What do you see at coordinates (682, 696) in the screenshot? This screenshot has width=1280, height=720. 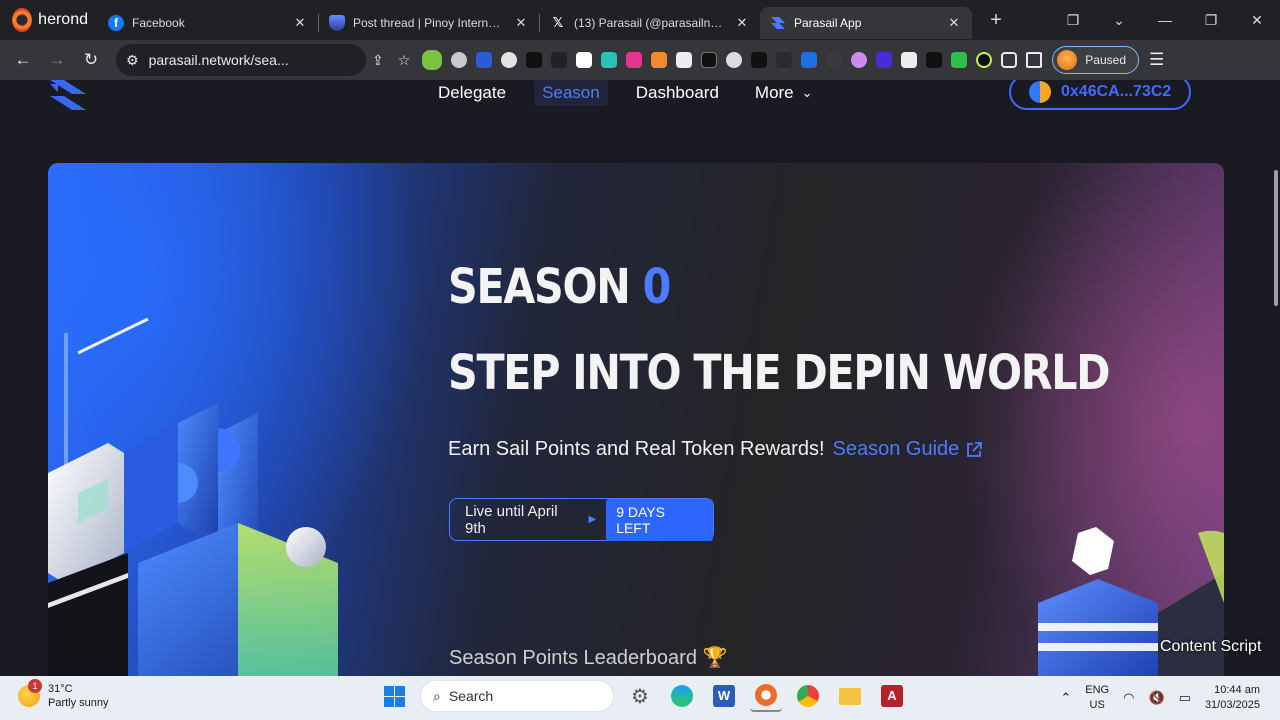 I see `edge-browser-icon` at bounding box center [682, 696].